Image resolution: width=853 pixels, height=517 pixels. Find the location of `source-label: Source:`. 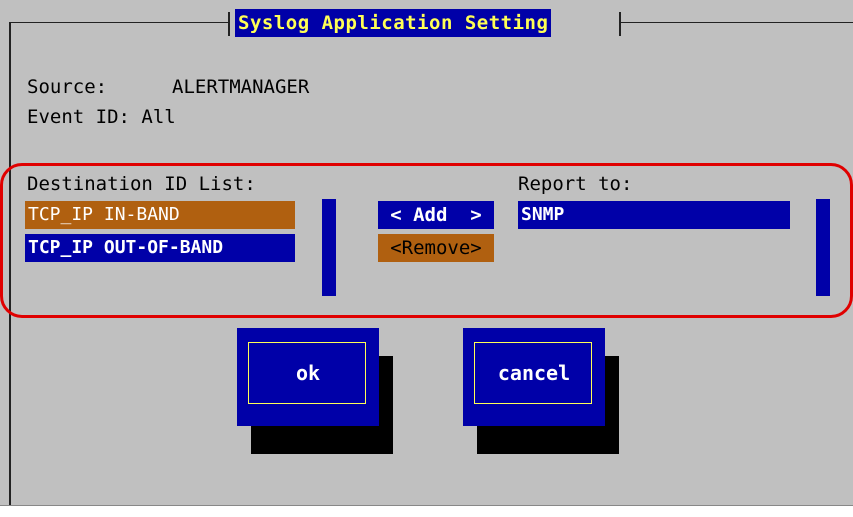

source-label: Source: is located at coordinates (67, 87).